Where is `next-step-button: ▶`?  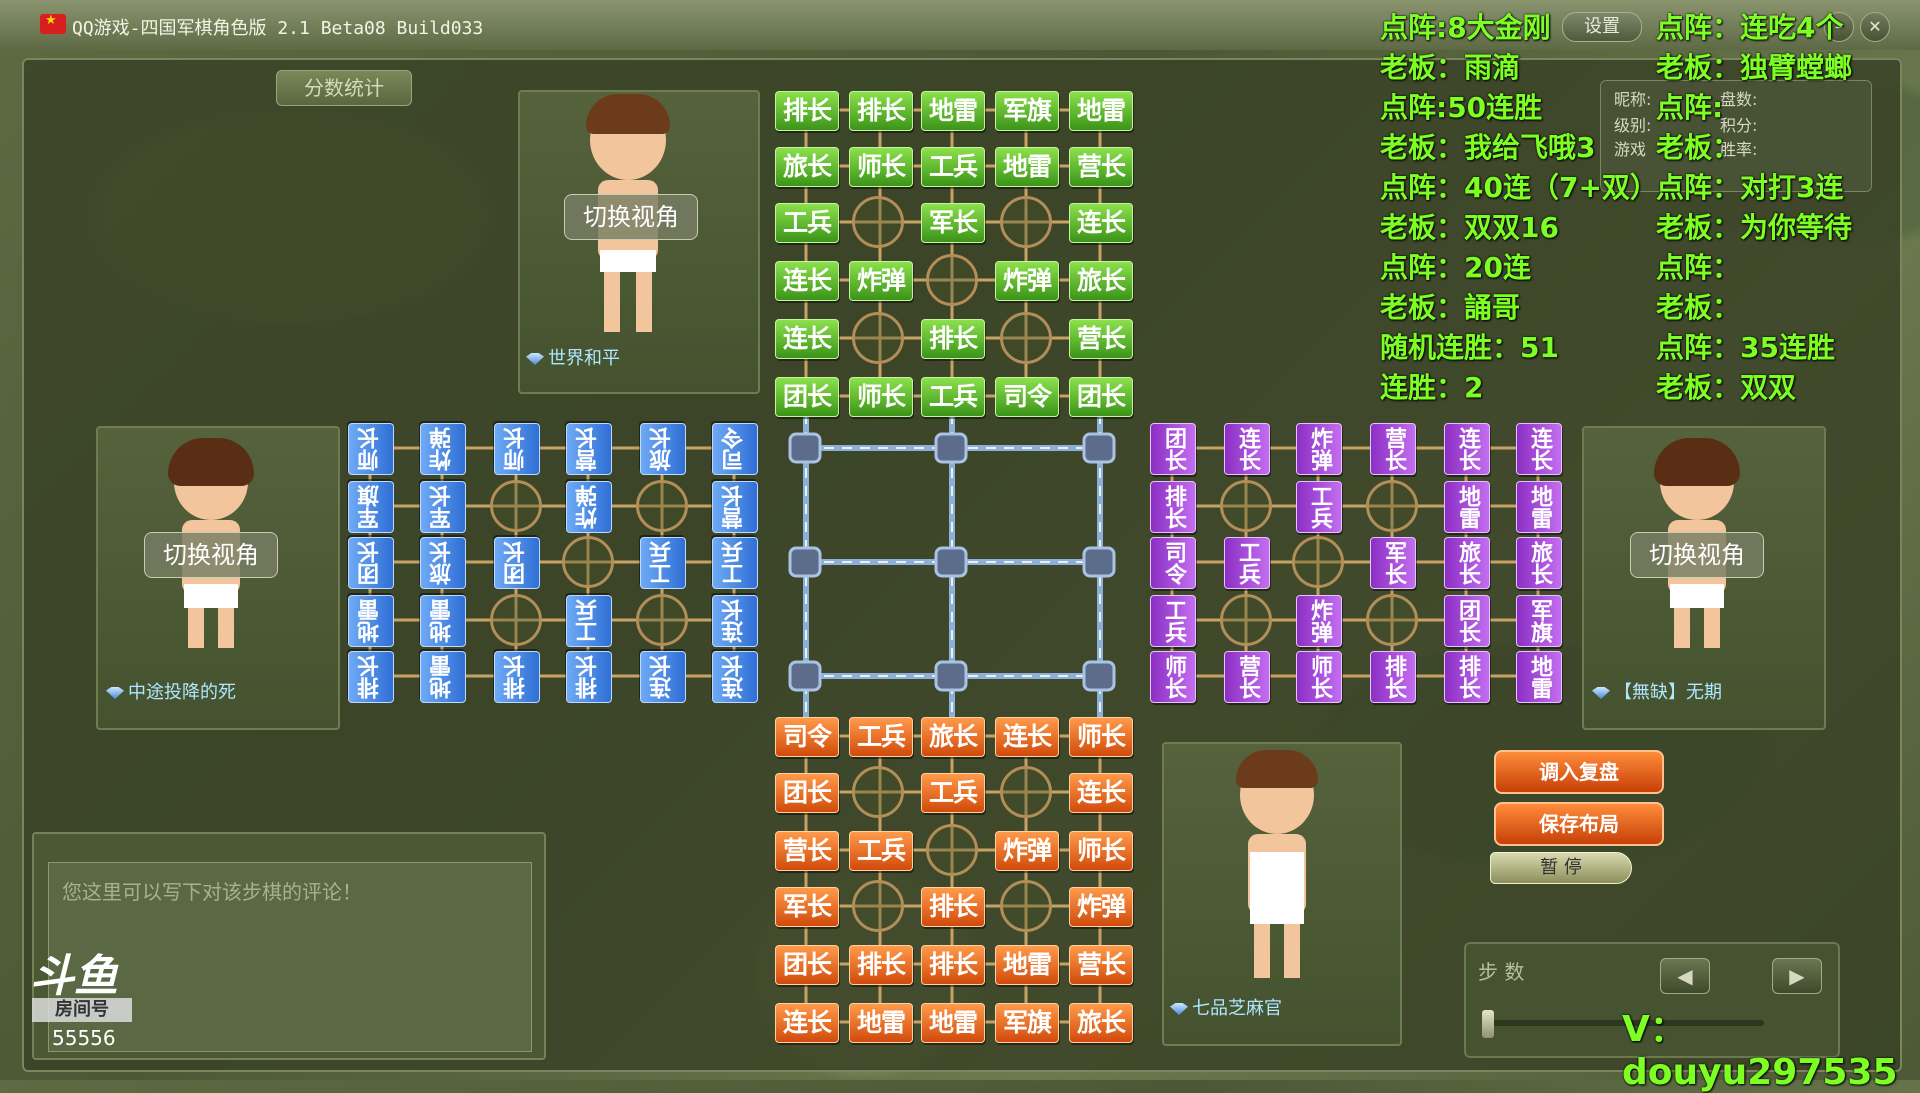 next-step-button: ▶ is located at coordinates (1797, 976).